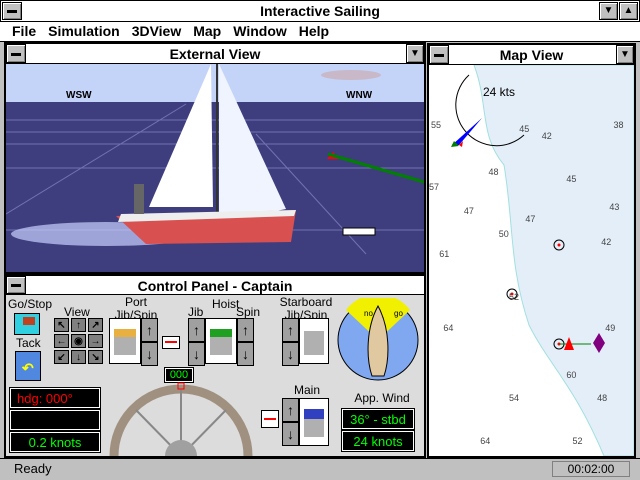 The width and height of the screenshot is (640, 480). Describe the element at coordinates (55, 442) in the screenshot. I see `speed-display: 0.2 knots` at that location.